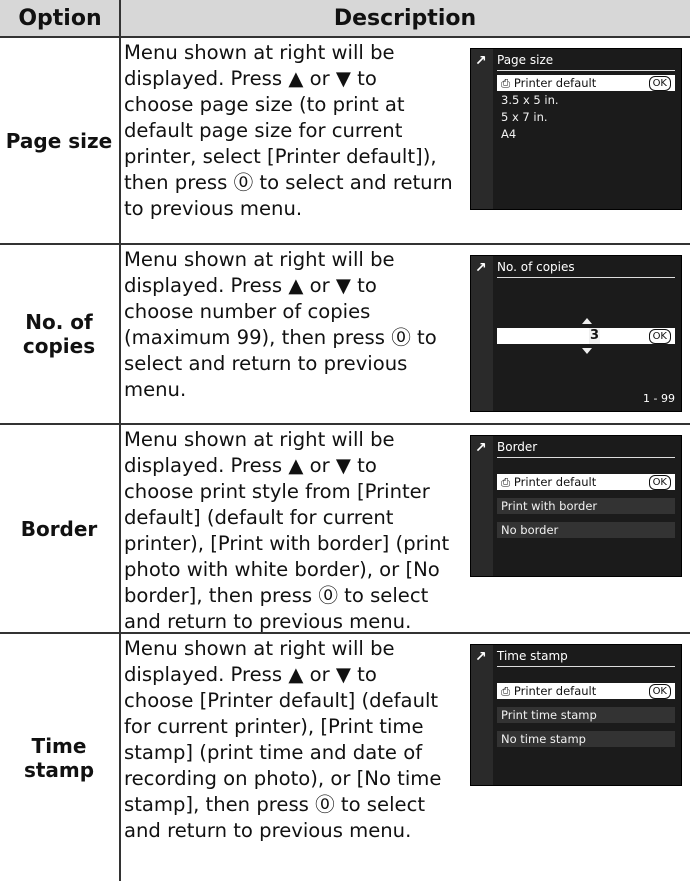  I want to click on copies-range: 1 - 99, so click(659, 398).